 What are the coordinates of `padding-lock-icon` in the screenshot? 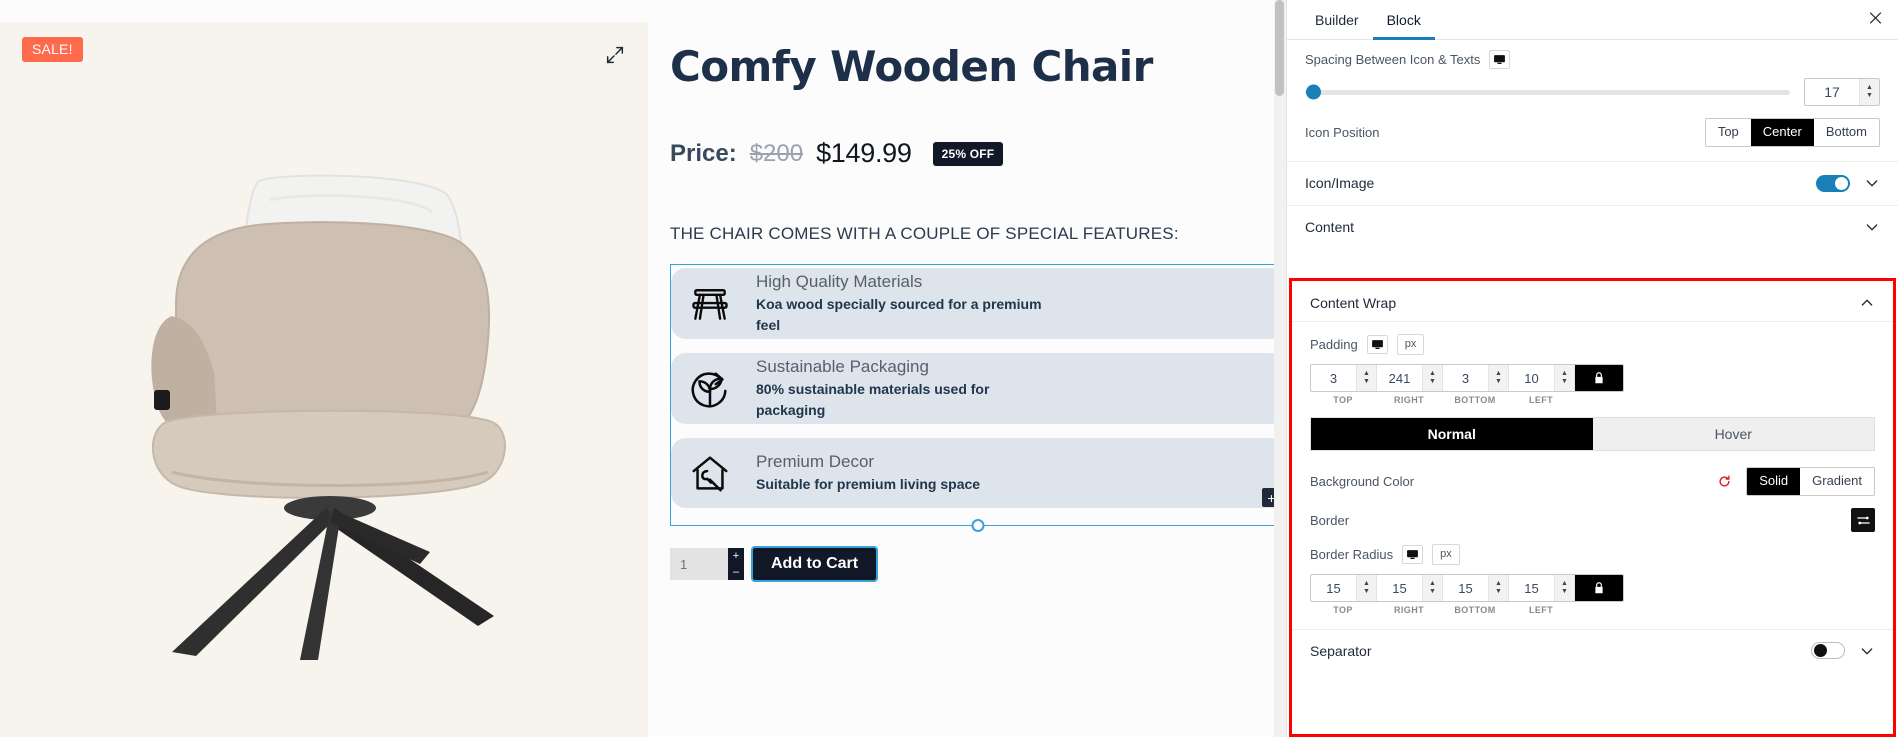 It's located at (1599, 378).